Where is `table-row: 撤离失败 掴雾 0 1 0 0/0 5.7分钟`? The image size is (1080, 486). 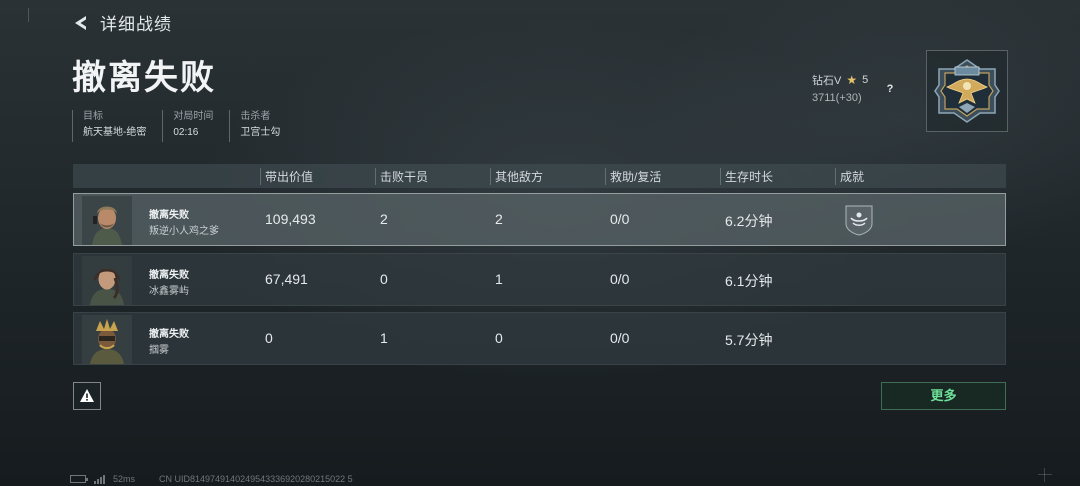
table-row: 撤离失败 掴雾 0 1 0 0/0 5.7分钟 is located at coordinates (539, 338).